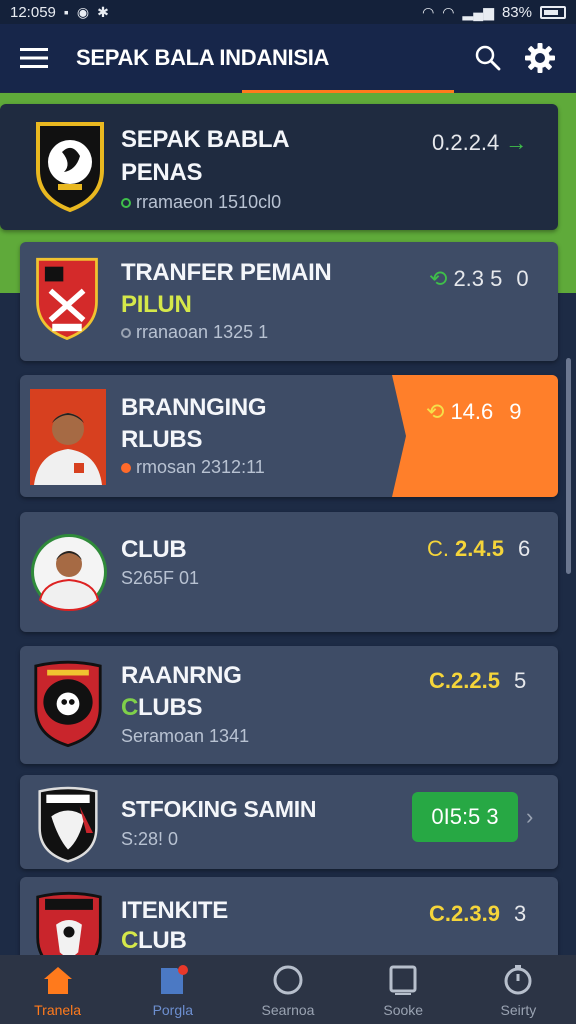  Describe the element at coordinates (209, 202) in the screenshot. I see `item-meta-text: rramaeon 1510cl0` at that location.